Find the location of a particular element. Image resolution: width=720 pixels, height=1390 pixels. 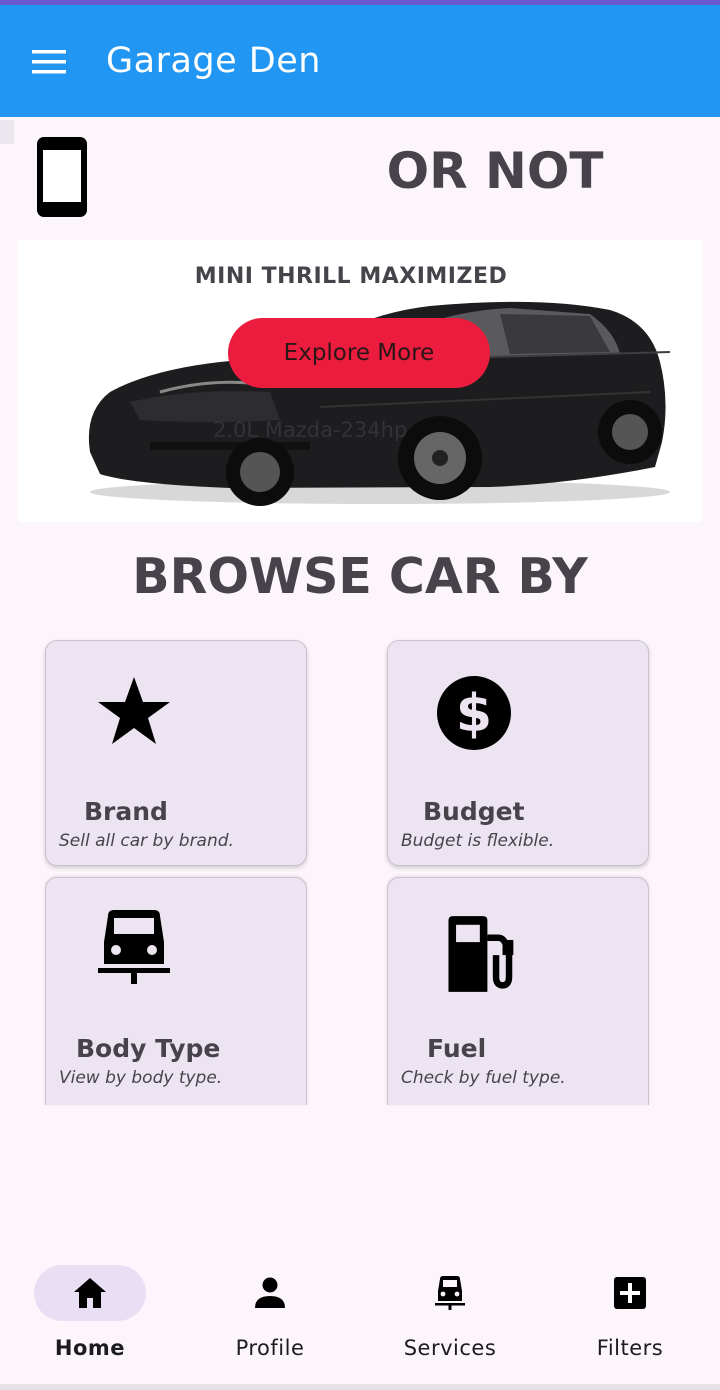

card-title: Fuel is located at coordinates (457, 1048).